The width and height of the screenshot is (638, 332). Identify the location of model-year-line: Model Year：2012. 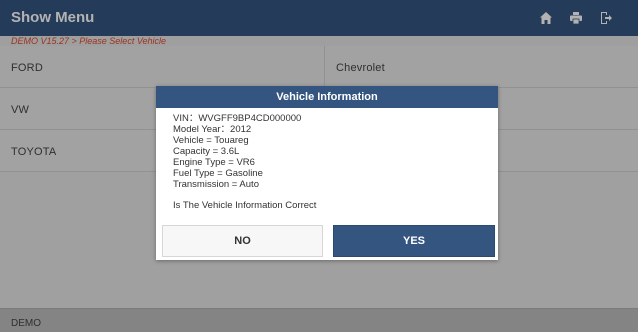
(212, 129).